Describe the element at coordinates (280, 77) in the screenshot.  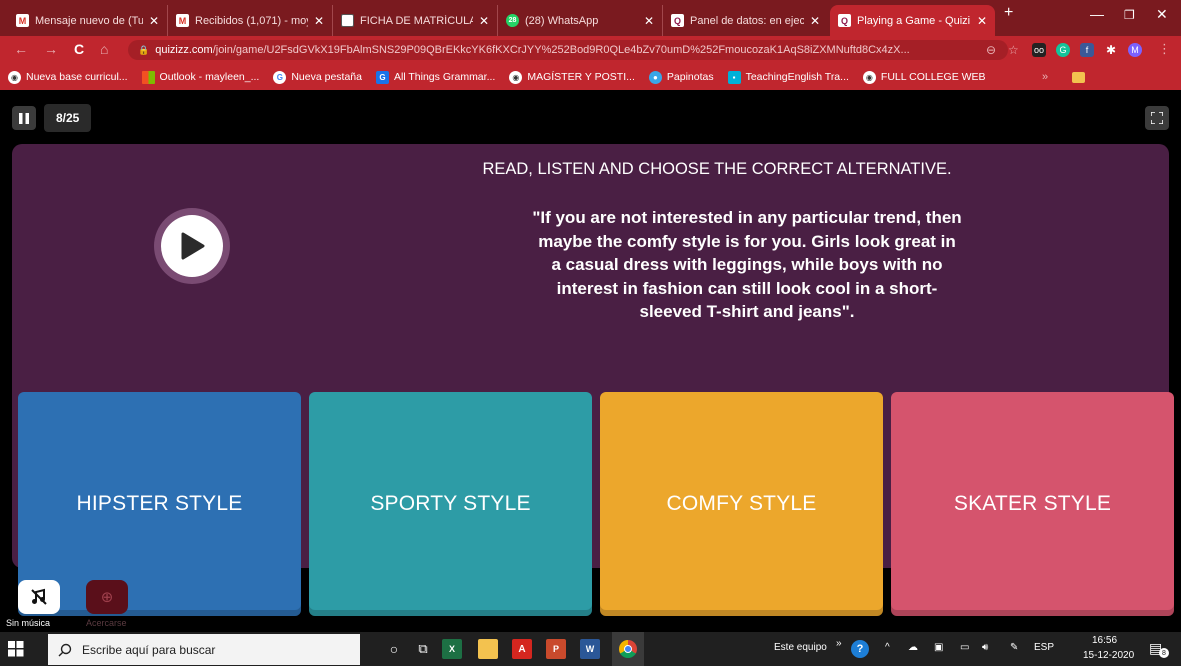
I see `google-icon: G` at that location.